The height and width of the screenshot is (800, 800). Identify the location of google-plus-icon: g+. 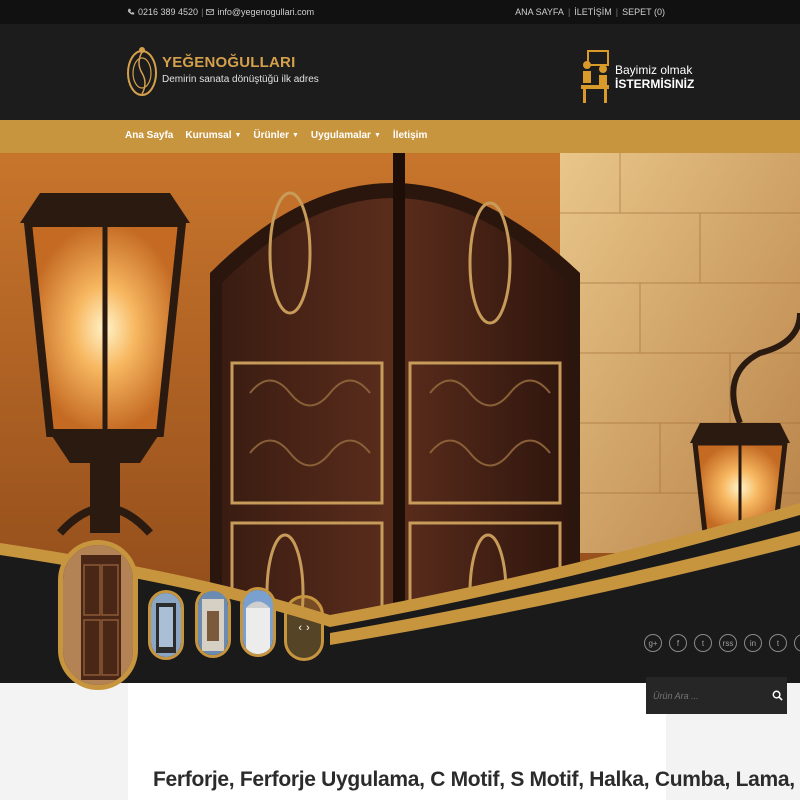
(653, 643).